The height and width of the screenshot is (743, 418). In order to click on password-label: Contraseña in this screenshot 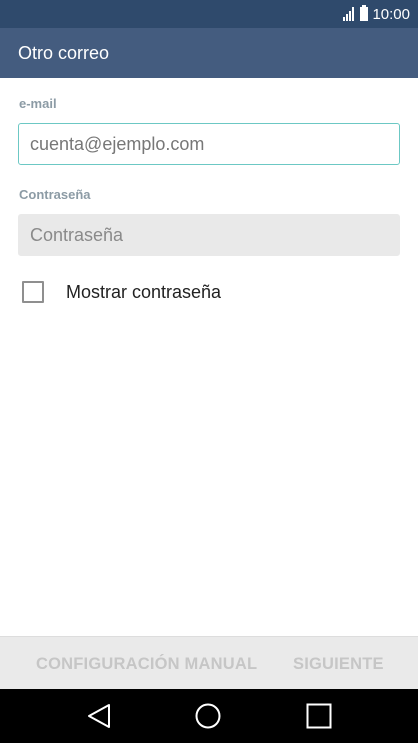, I will do `click(55, 194)`.